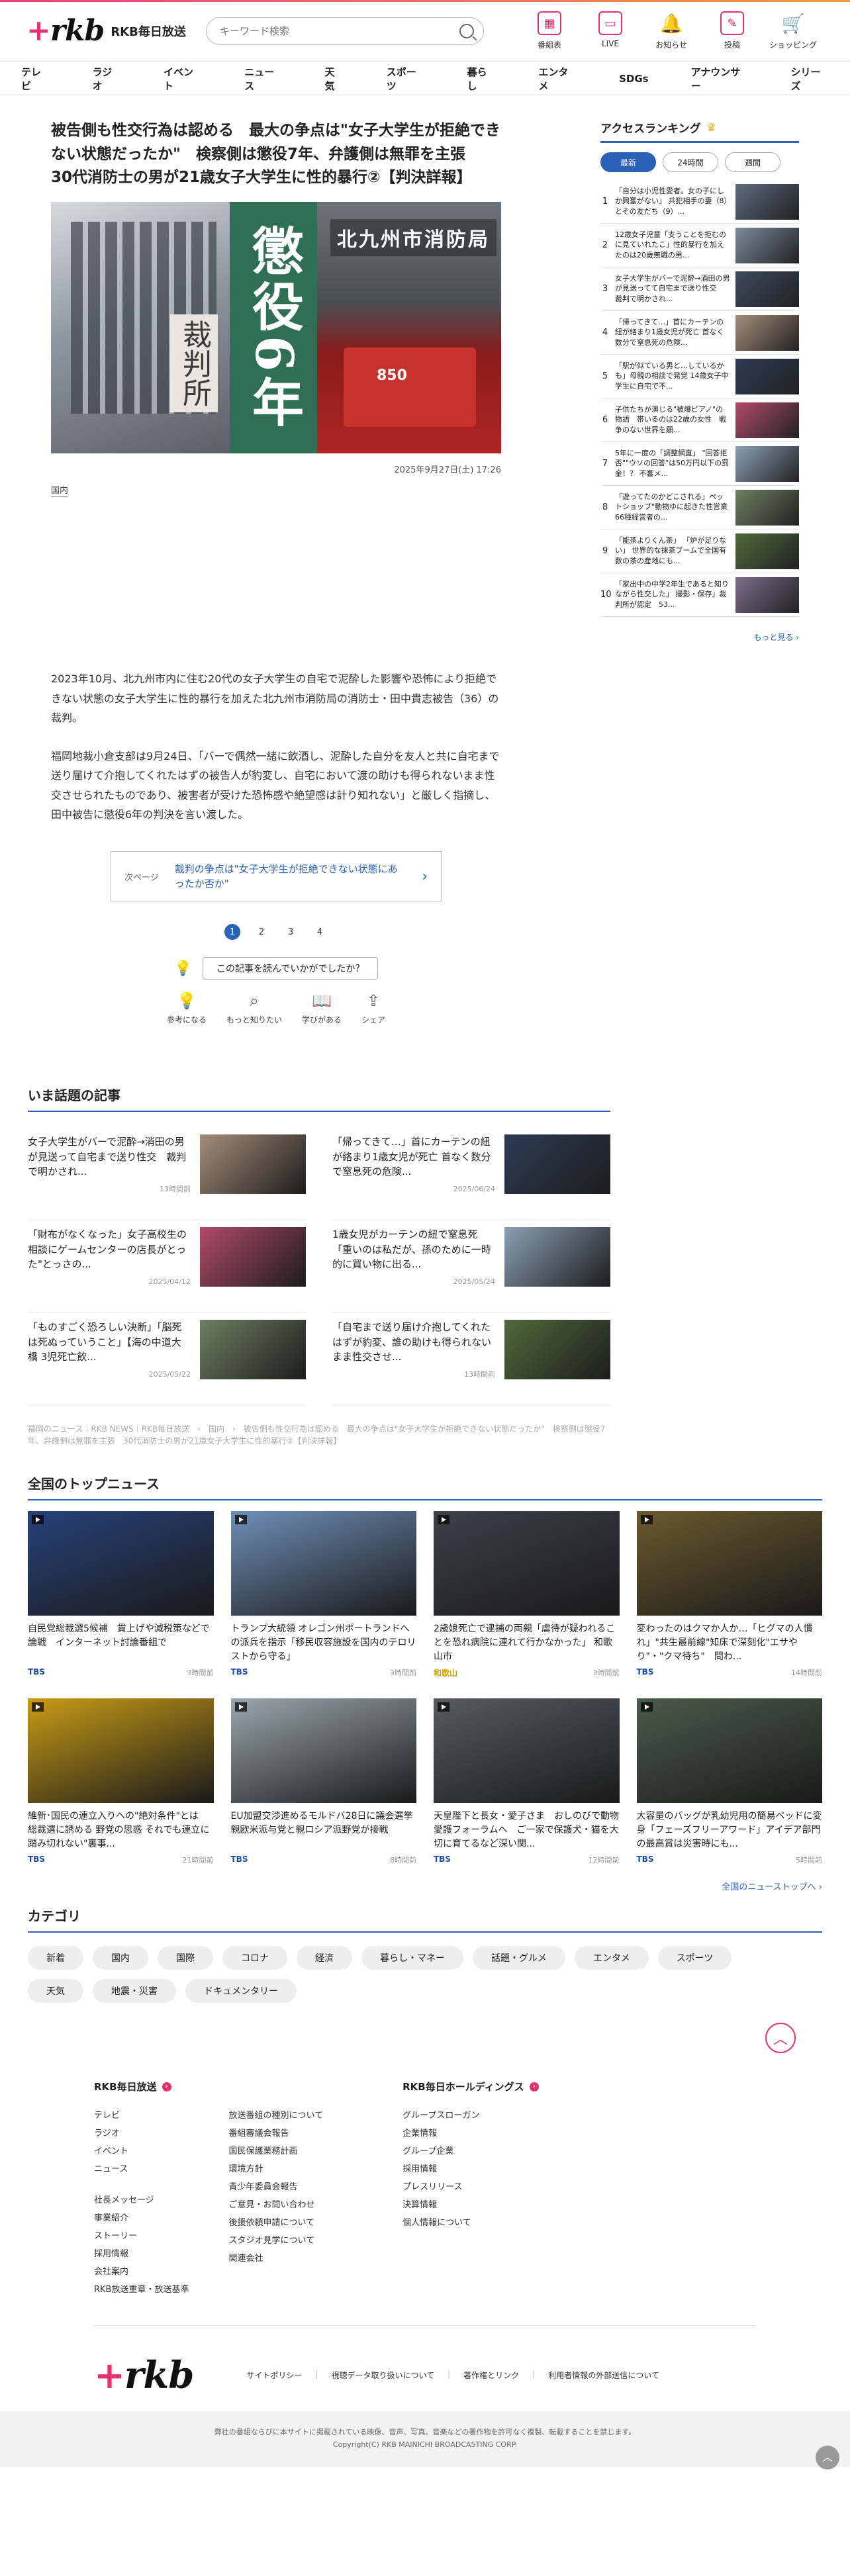  Describe the element at coordinates (793, 30) in the screenshot. I see `header-link-shopping: 🛒 ショッピング` at that location.